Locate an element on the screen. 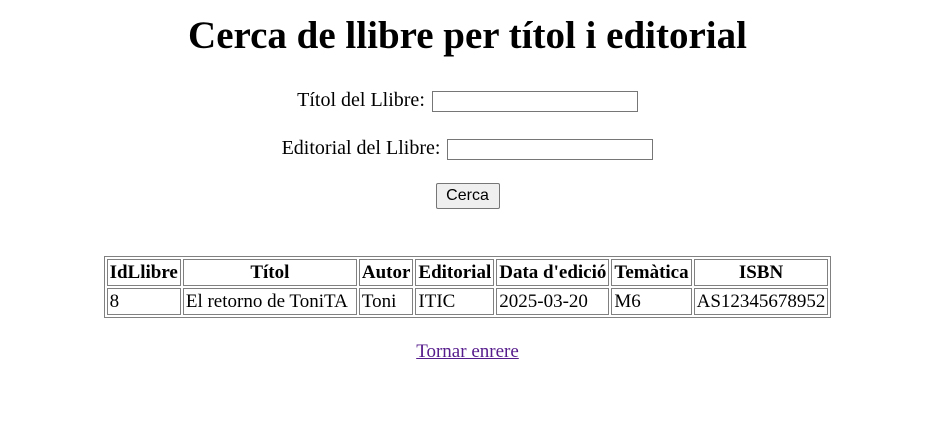 This screenshot has width=935, height=424. cell-titol: El retorno de ToniTA is located at coordinates (269, 301).